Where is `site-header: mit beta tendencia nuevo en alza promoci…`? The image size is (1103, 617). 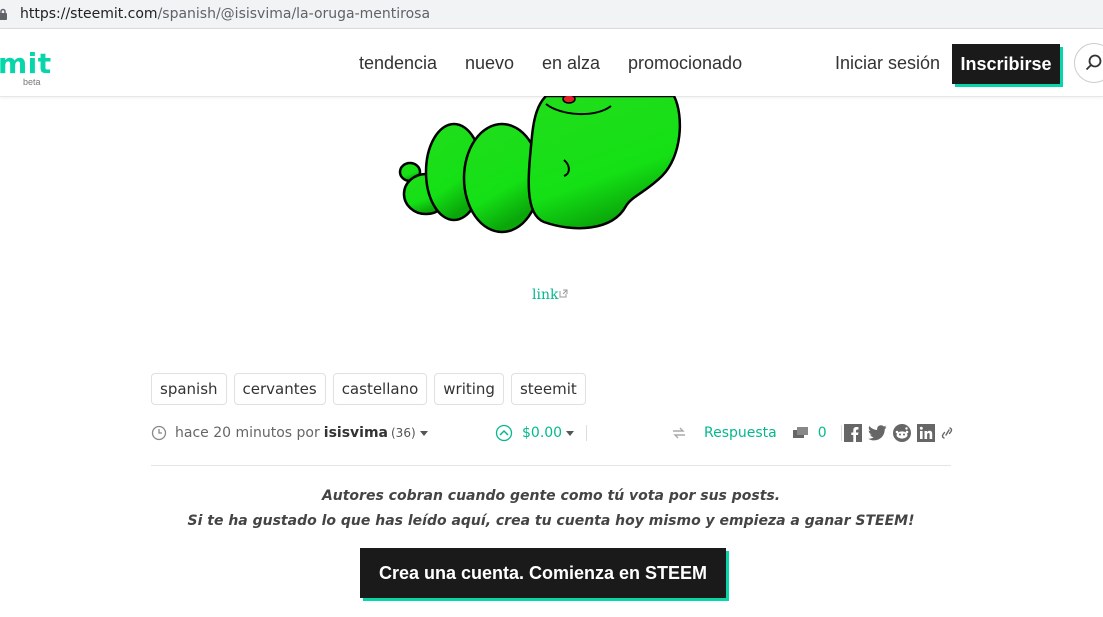 site-header: mit beta tendencia nuevo en alza promoci… is located at coordinates (551, 63).